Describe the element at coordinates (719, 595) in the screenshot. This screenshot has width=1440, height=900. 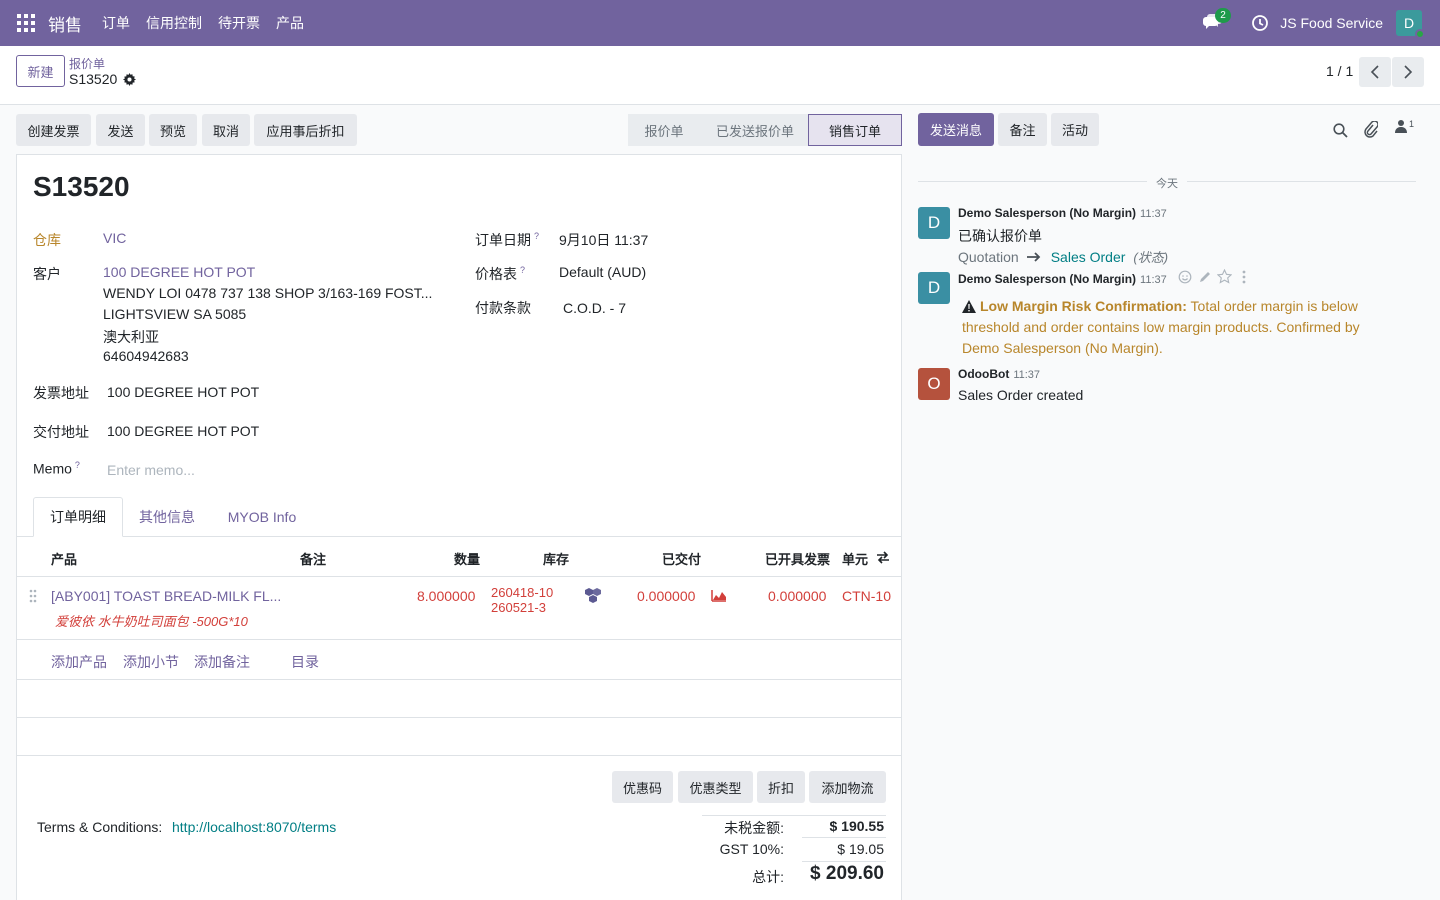
I see `area-chart-icon` at that location.